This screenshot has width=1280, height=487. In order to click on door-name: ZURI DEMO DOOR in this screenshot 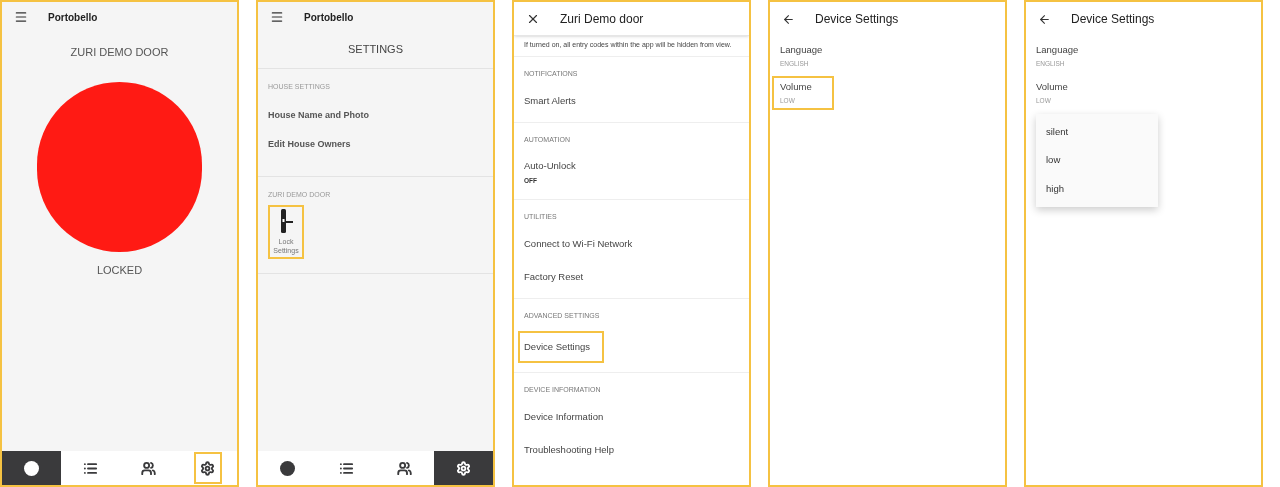, I will do `click(119, 52)`.